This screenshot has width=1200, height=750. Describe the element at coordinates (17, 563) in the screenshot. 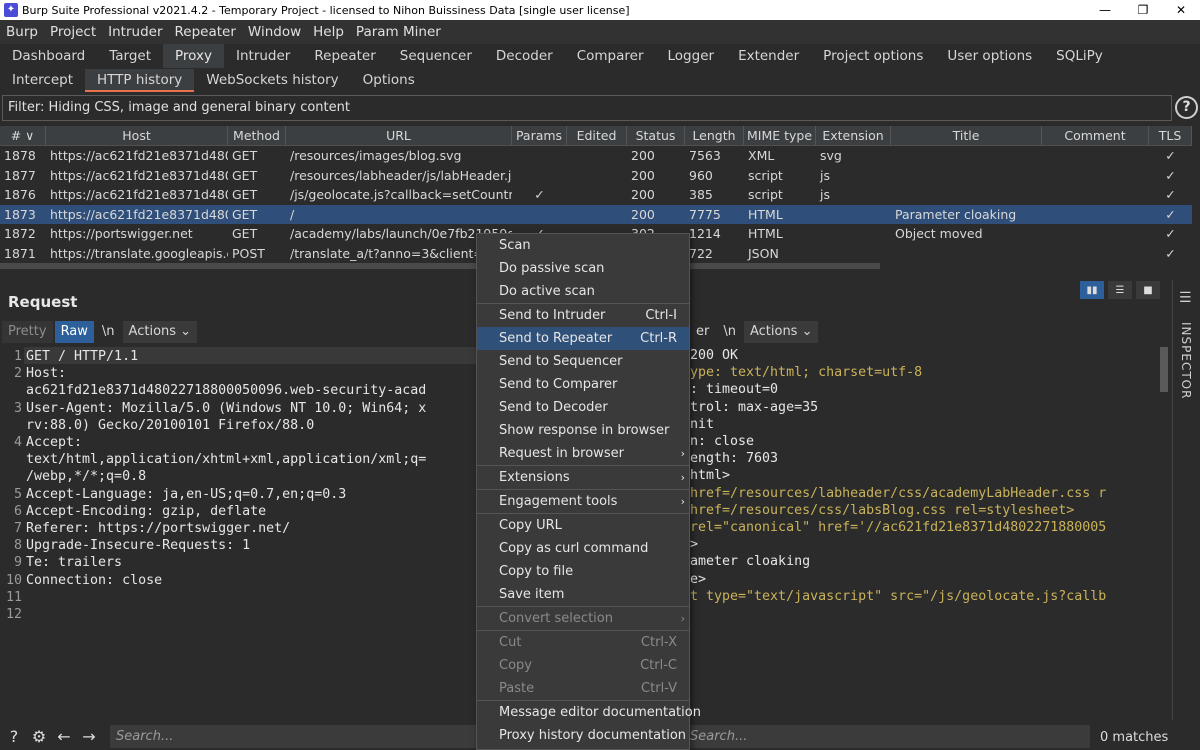

I see `line-number: 9` at that location.